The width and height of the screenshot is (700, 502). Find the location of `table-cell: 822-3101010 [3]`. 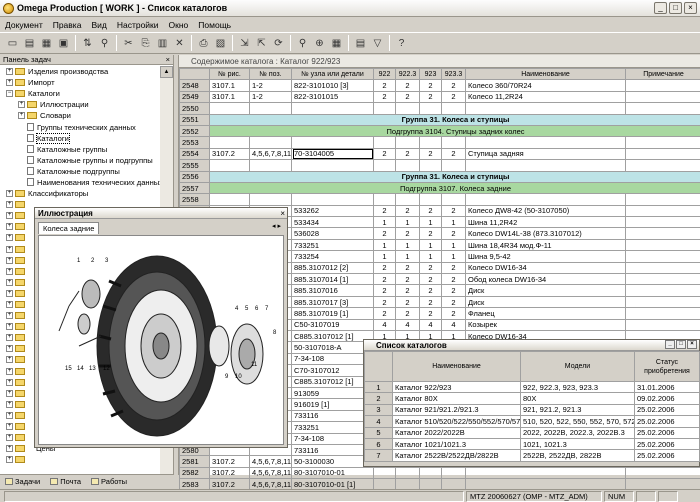

table-cell: 822-3101010 [3] is located at coordinates (332, 85).